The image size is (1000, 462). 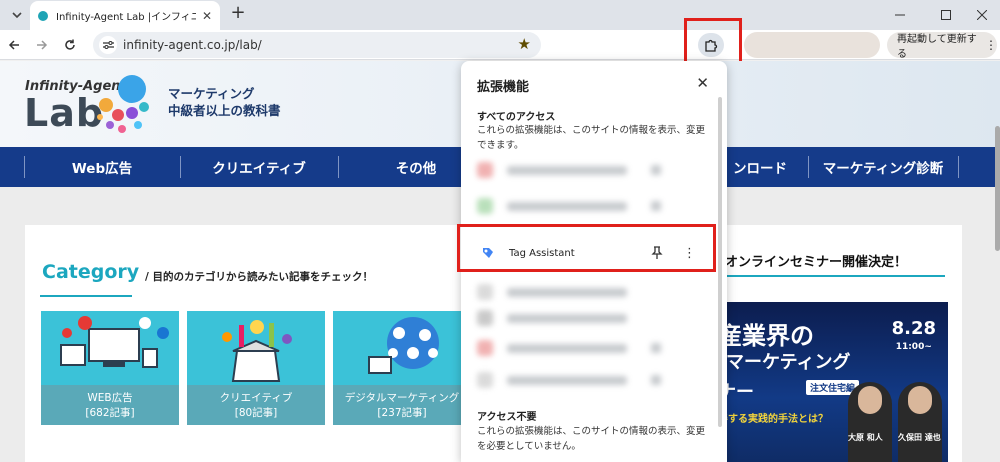 I want to click on highlight-tag-assistant-row, so click(x=586, y=248).